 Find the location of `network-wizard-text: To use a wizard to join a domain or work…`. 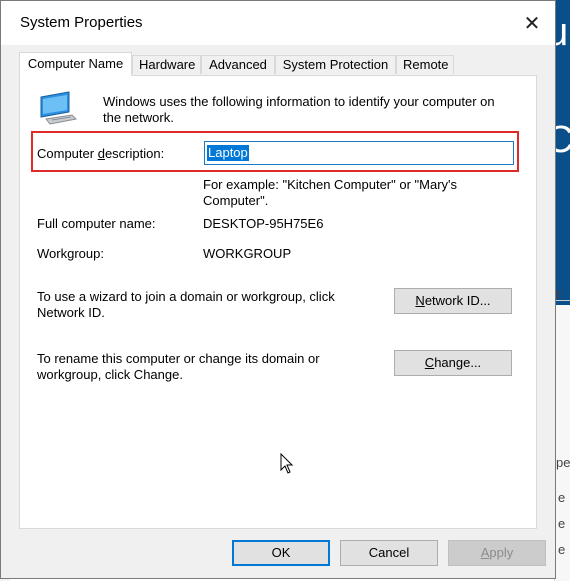

network-wizard-text: To use a wizard to join a domain or work… is located at coordinates (186, 304).